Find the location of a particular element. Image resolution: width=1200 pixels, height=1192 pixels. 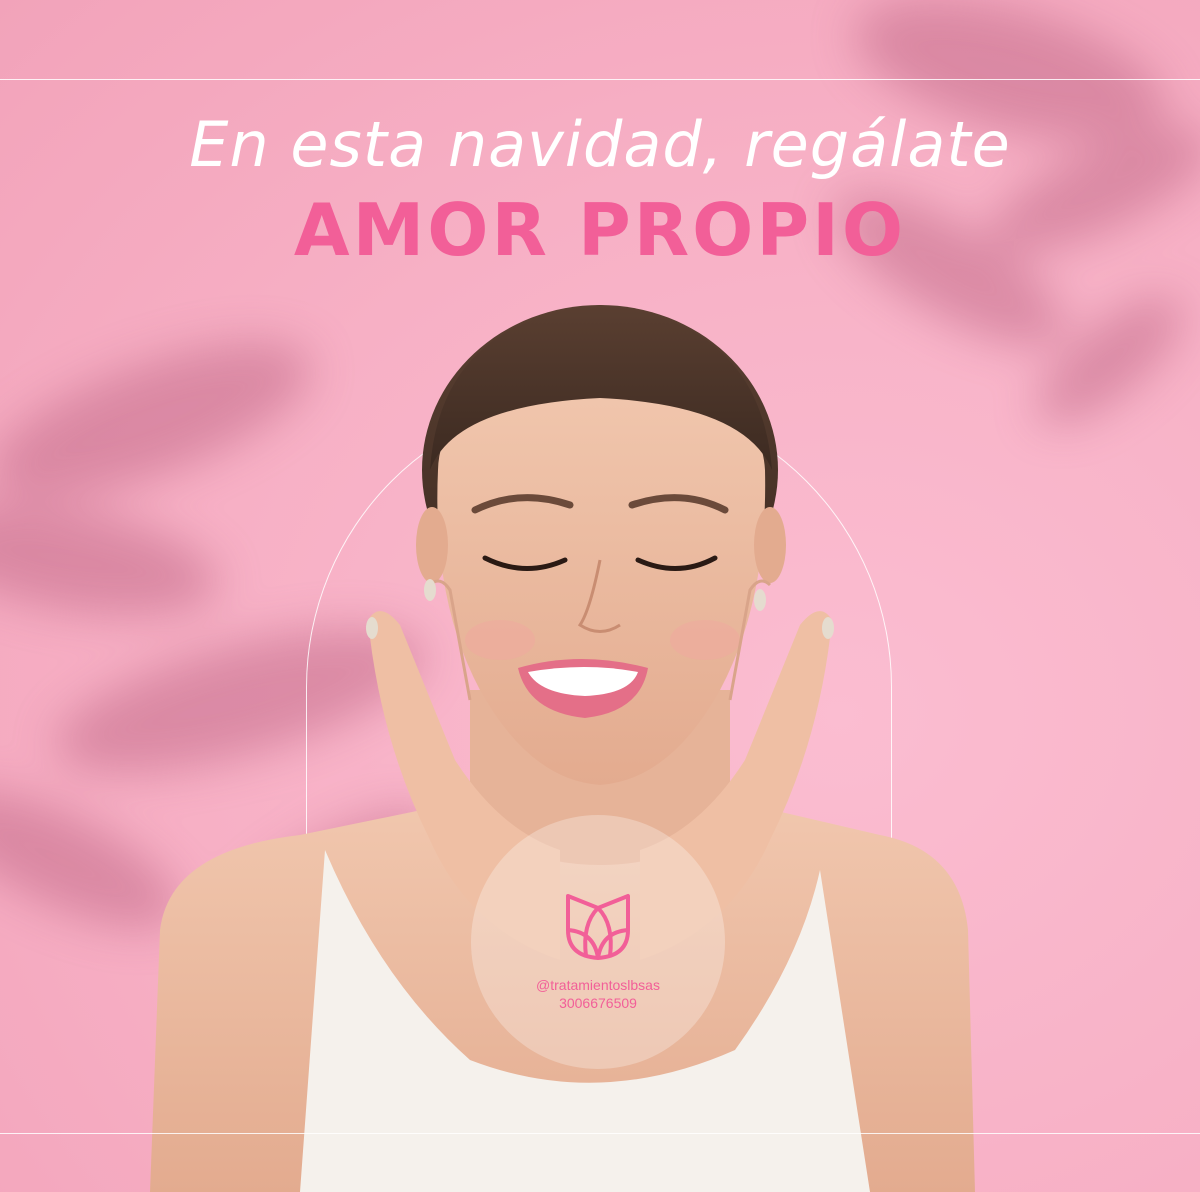

brand-contact: @tratamientoslbsas 3006676509 is located at coordinates (598, 994).